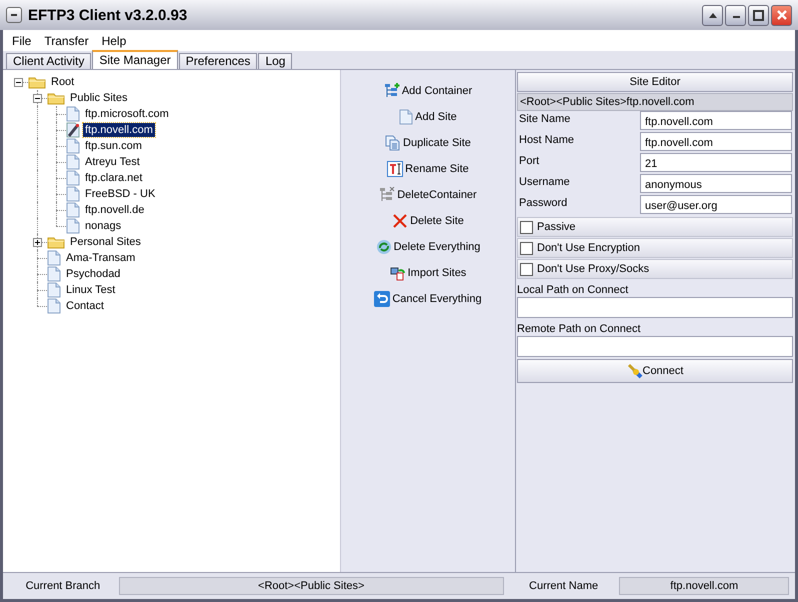  Describe the element at coordinates (428, 169) in the screenshot. I see `action-button: Rename Site` at that location.